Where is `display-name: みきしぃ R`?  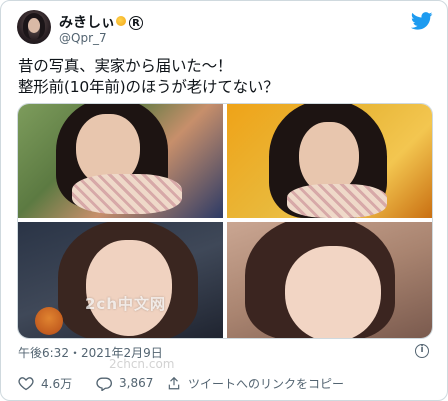
display-name: みきしぃ R is located at coordinates (101, 22).